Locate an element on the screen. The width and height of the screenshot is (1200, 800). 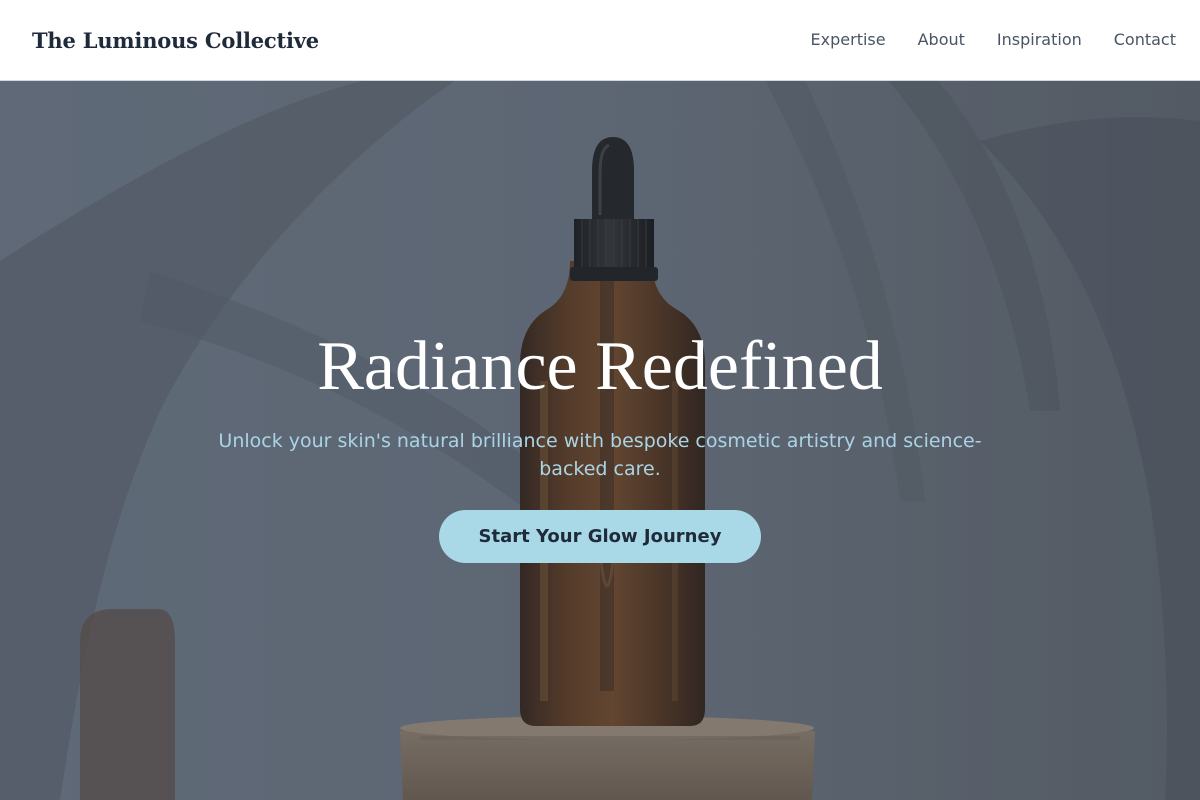
nav-link-contact: Contact is located at coordinates (1145, 39).